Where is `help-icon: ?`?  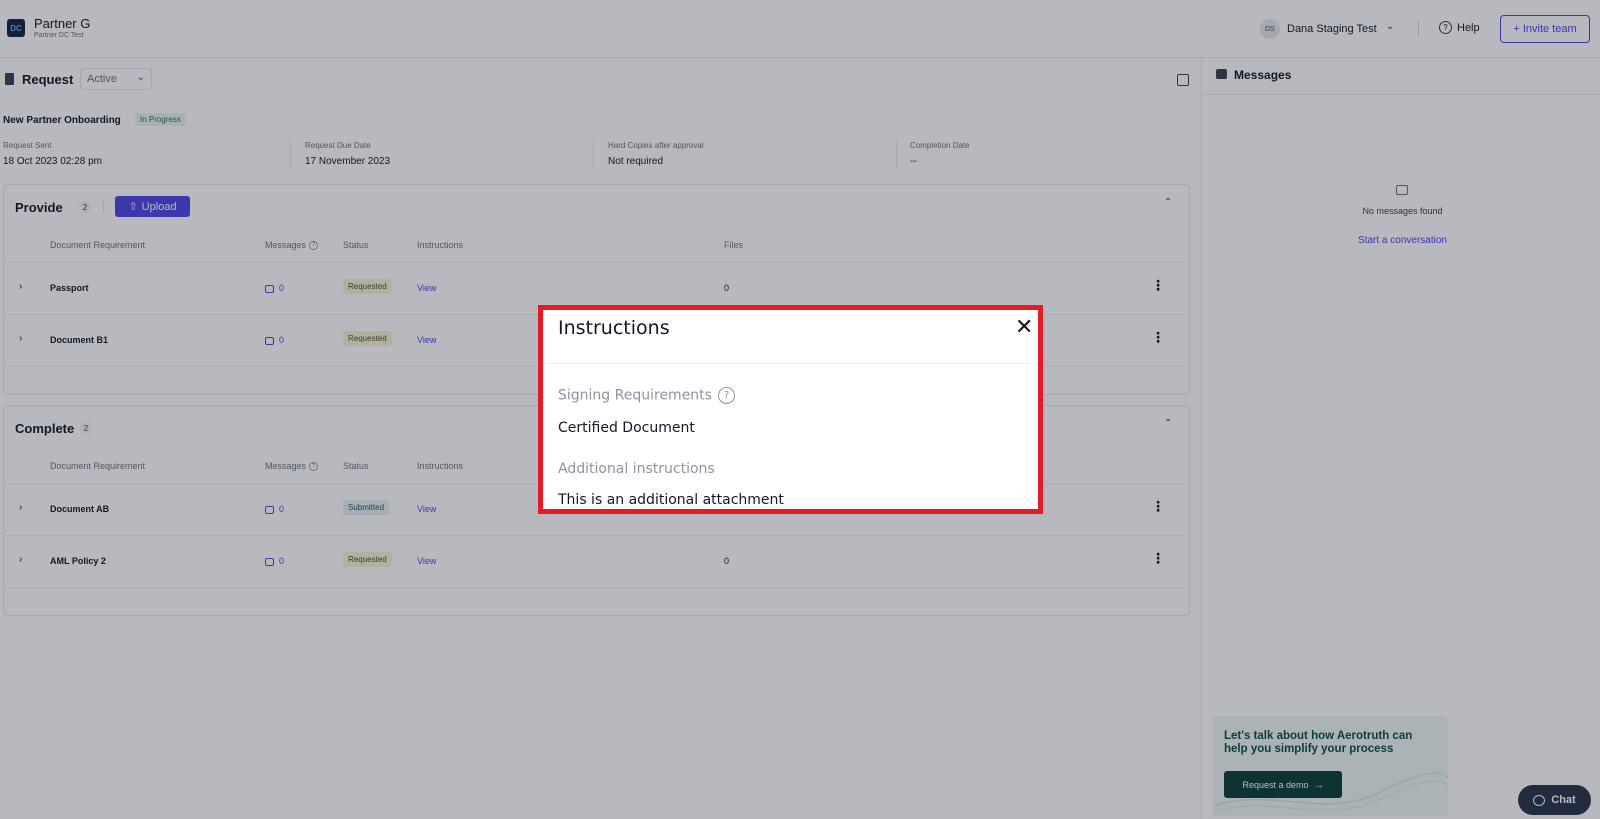
help-icon: ? is located at coordinates (726, 395).